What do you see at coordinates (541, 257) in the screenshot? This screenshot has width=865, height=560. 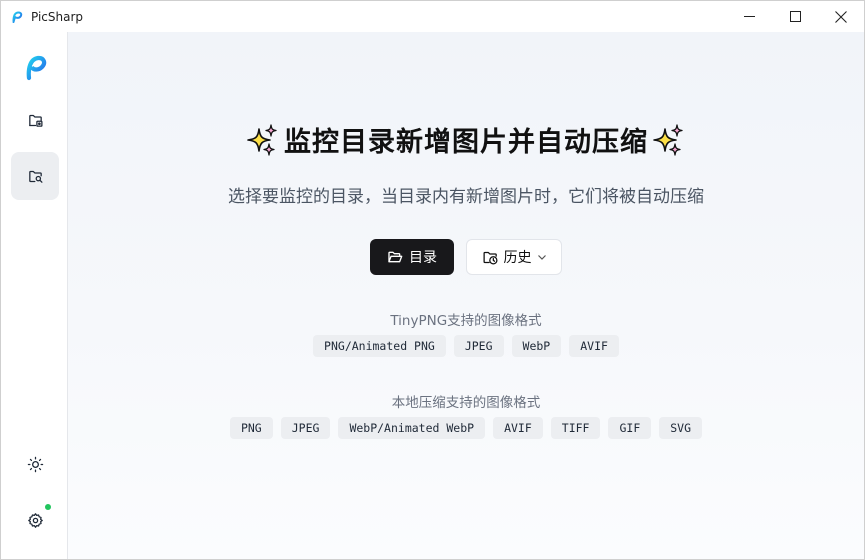 I see `chevron-down-icon` at bounding box center [541, 257].